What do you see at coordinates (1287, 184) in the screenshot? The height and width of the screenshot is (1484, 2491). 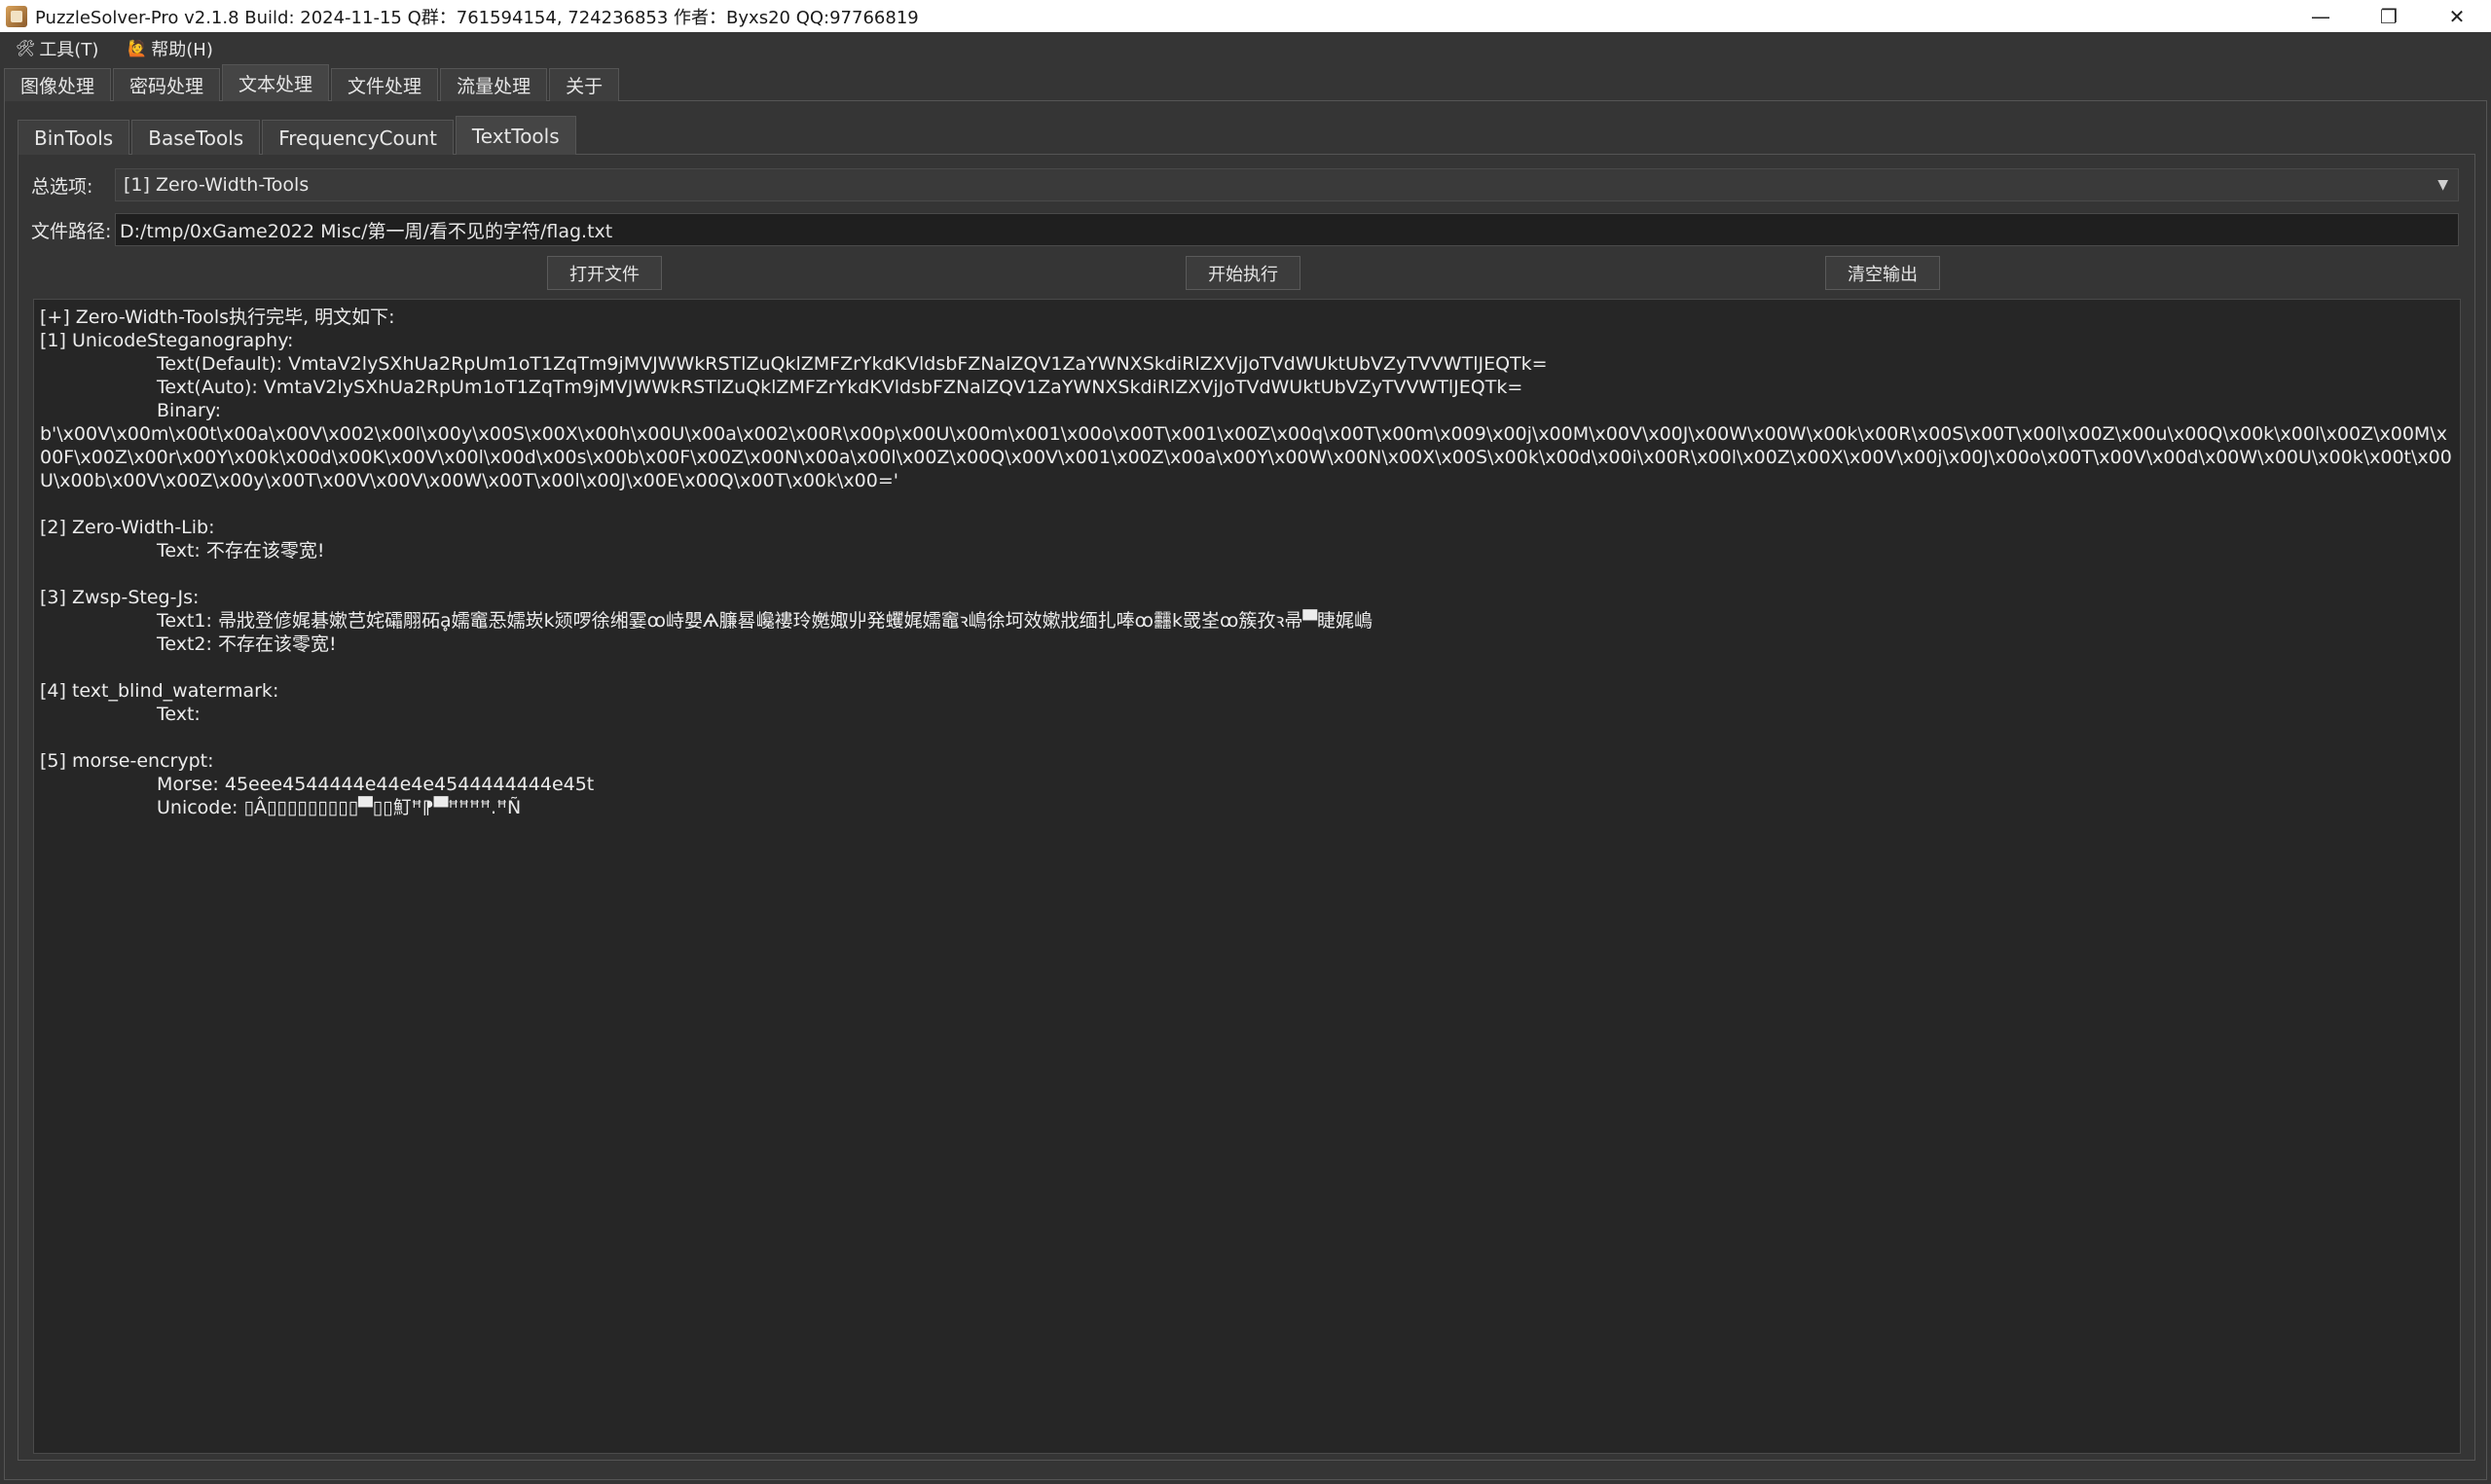 I see `options-select: [1] Zero-Width-Tools ▼` at bounding box center [1287, 184].